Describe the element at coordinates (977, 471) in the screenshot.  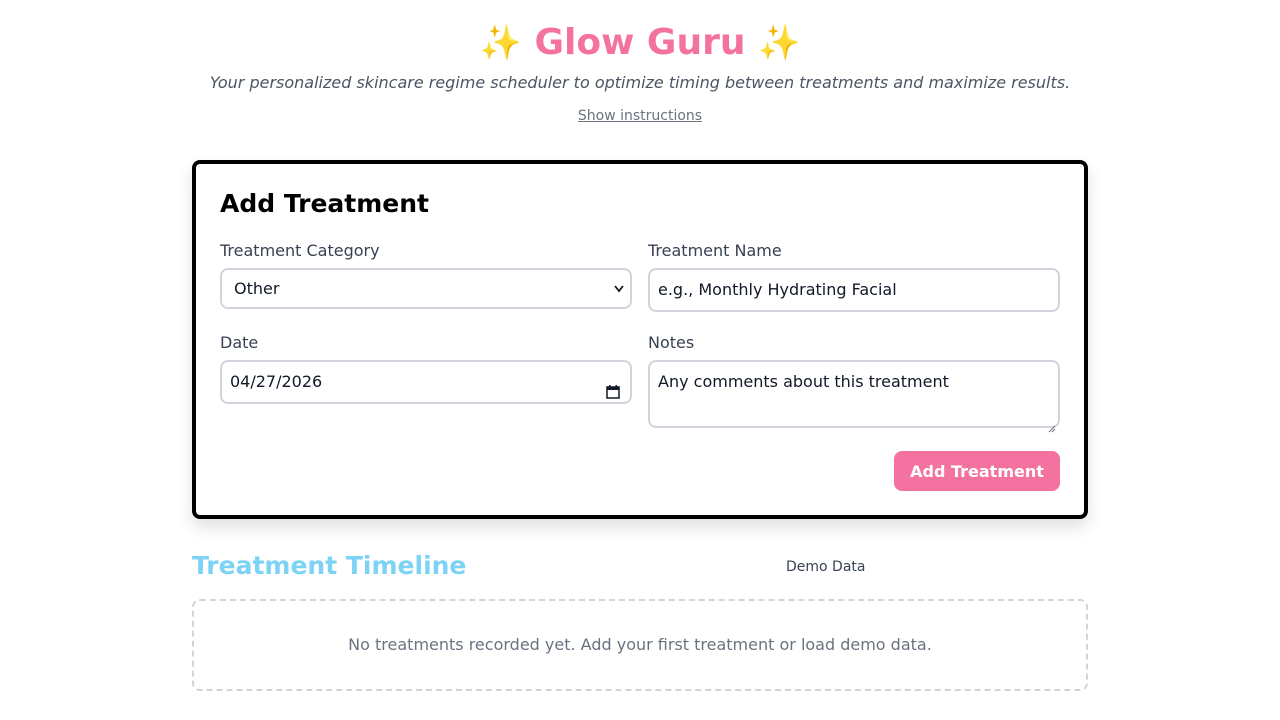
I see `add-treatment-button: Add Treatment` at that location.